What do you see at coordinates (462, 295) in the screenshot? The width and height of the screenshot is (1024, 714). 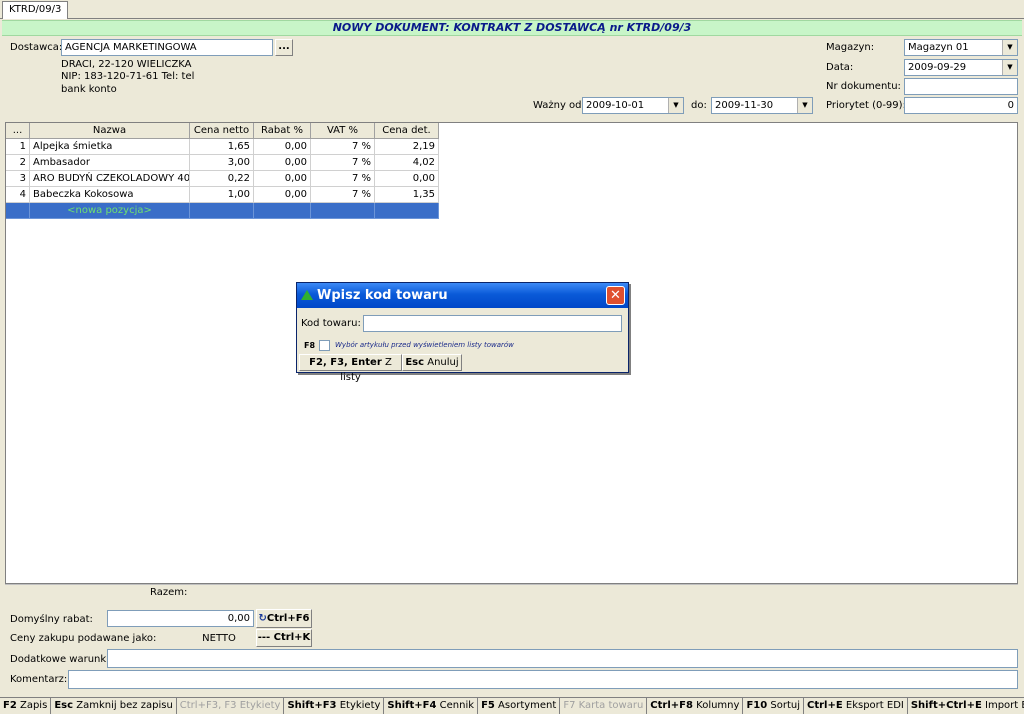 I see `dialog-titlebar: Wpisz kod towaru ✕` at bounding box center [462, 295].